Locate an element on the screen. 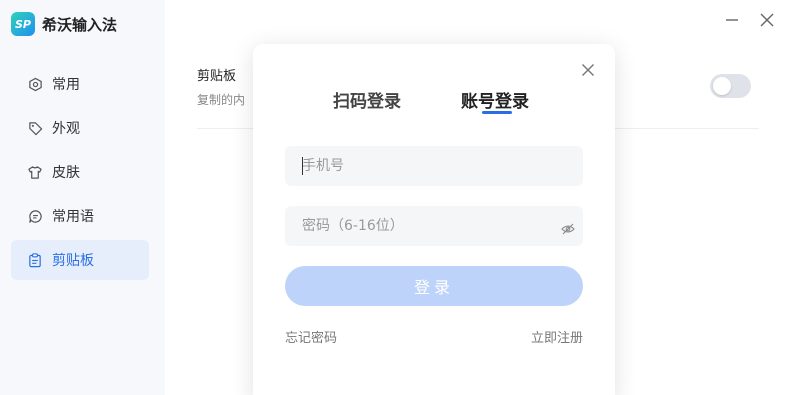 The image size is (790, 395). sidebar-item-skin: 皮肤 is located at coordinates (80, 172).